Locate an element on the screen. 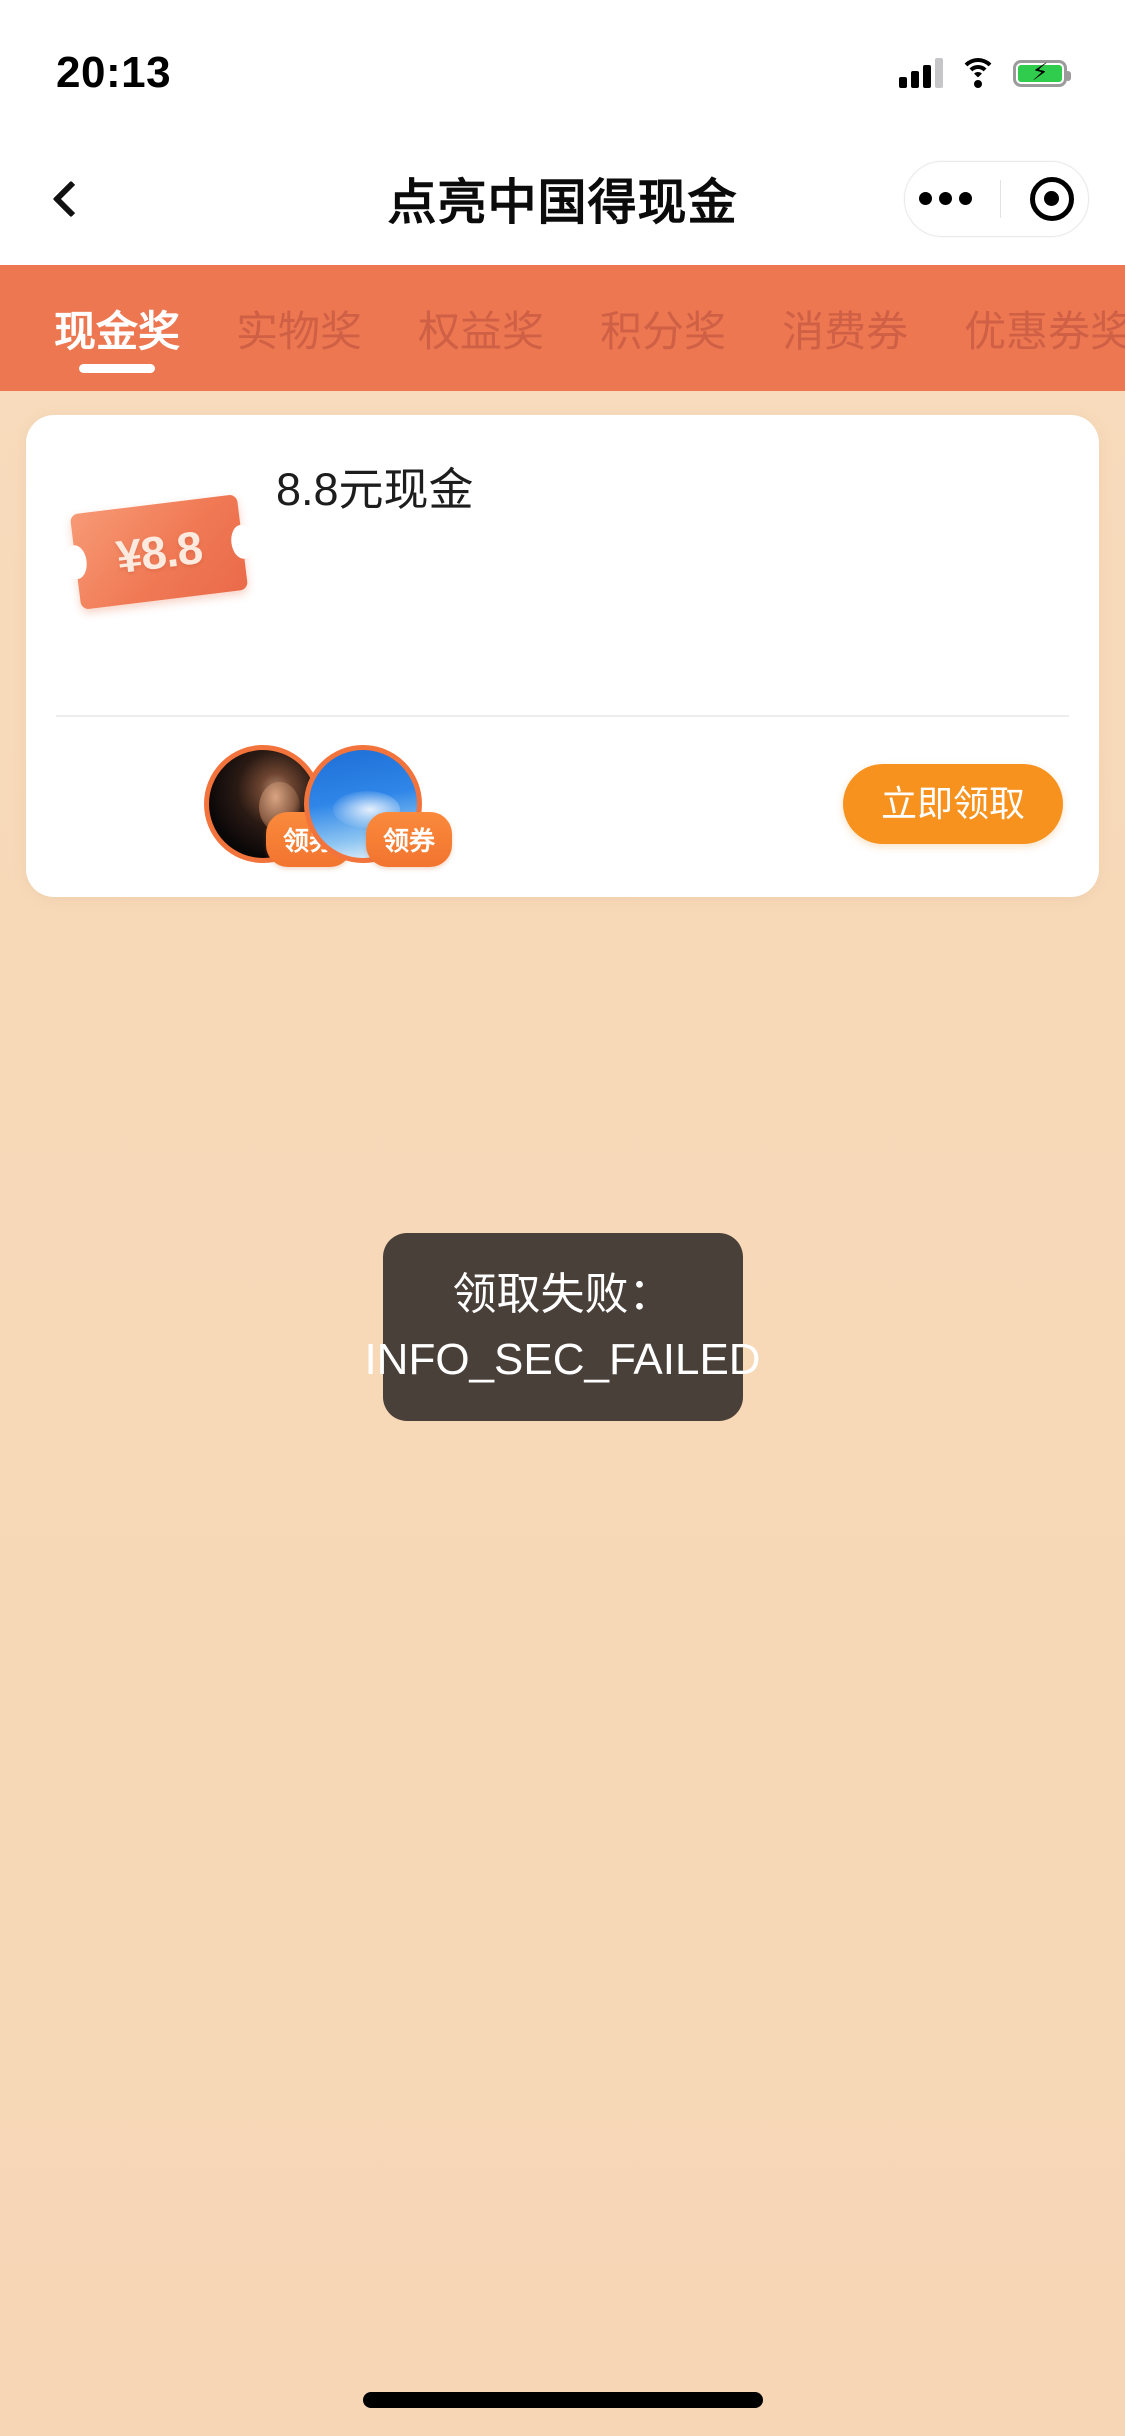  target-circle-icon is located at coordinates (1051, 198).